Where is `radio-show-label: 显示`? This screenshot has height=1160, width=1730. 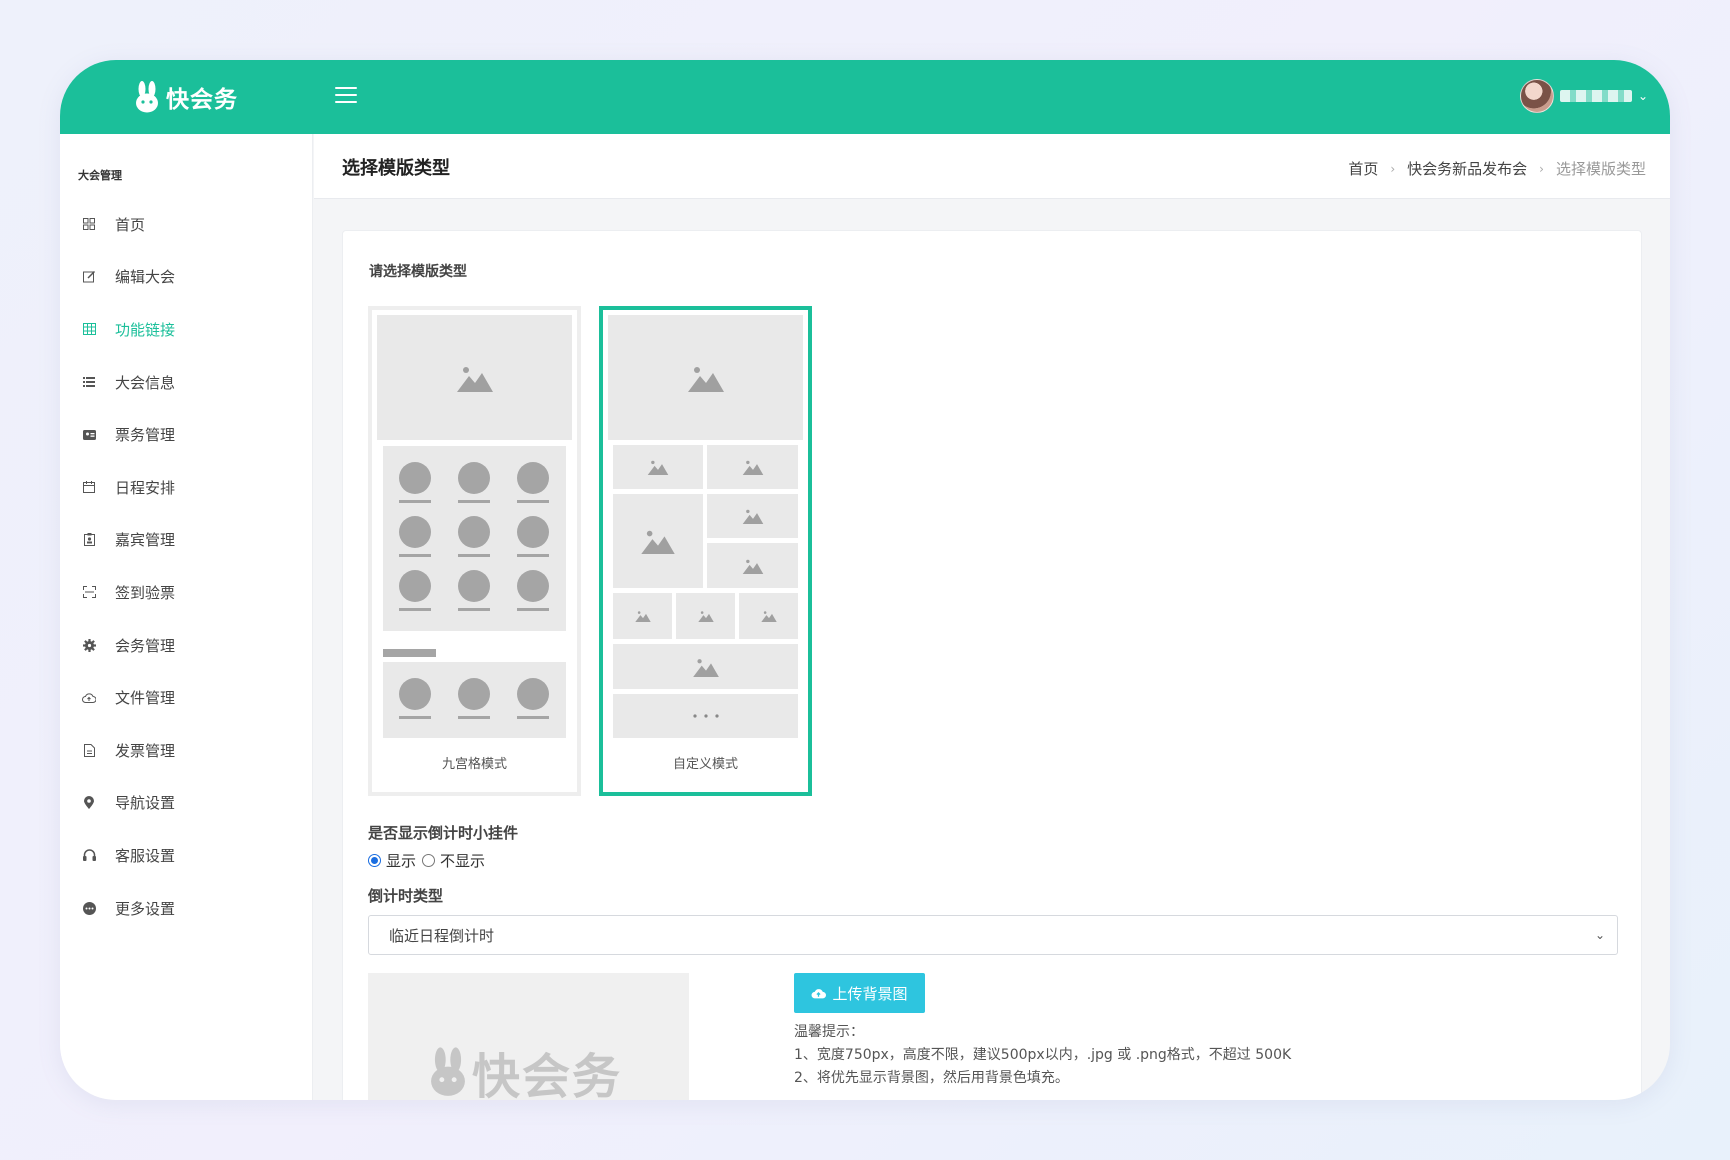
radio-show-label: 显示 is located at coordinates (401, 860).